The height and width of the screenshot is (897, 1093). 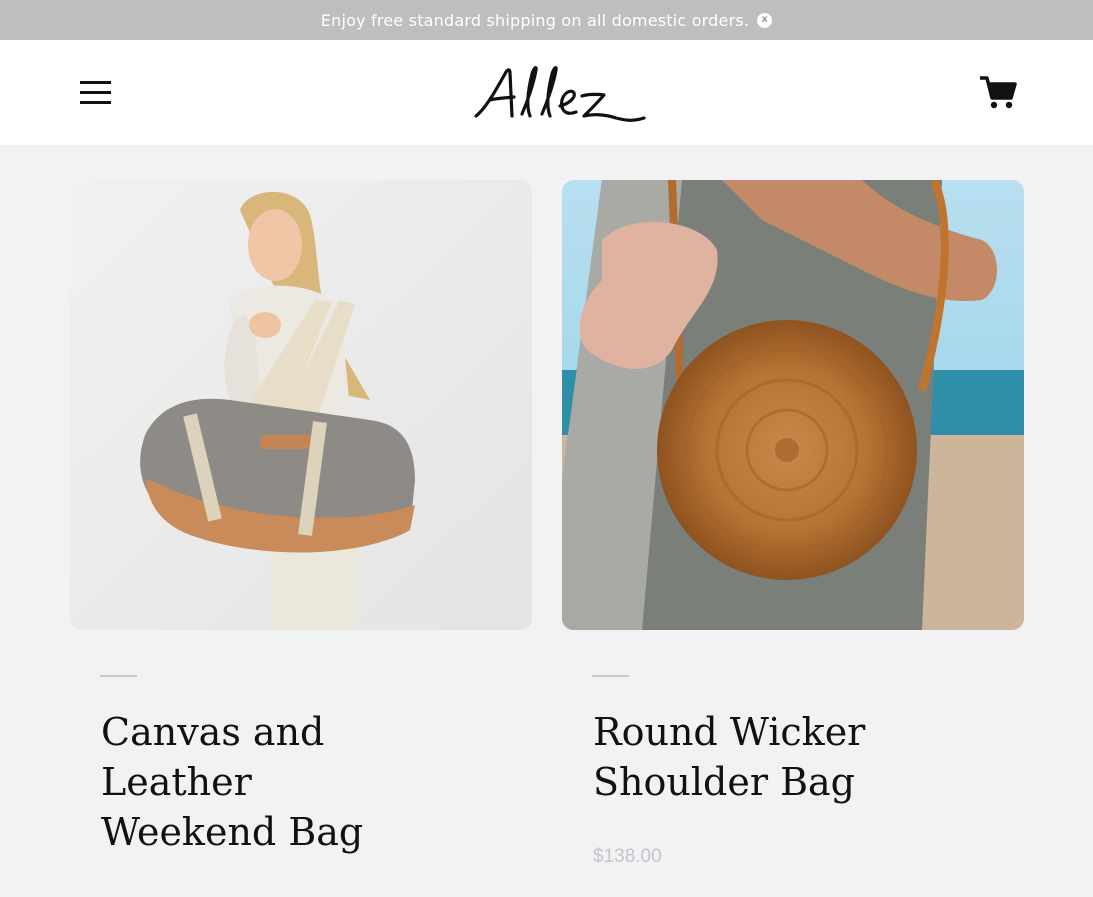 I want to click on hamburger-menu-button, so click(x=96, y=92).